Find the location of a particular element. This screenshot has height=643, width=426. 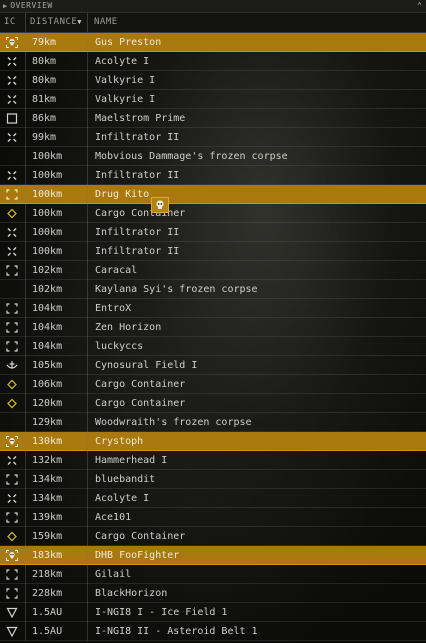

overview-row: 228km BlackHorizon is located at coordinates (213, 593).